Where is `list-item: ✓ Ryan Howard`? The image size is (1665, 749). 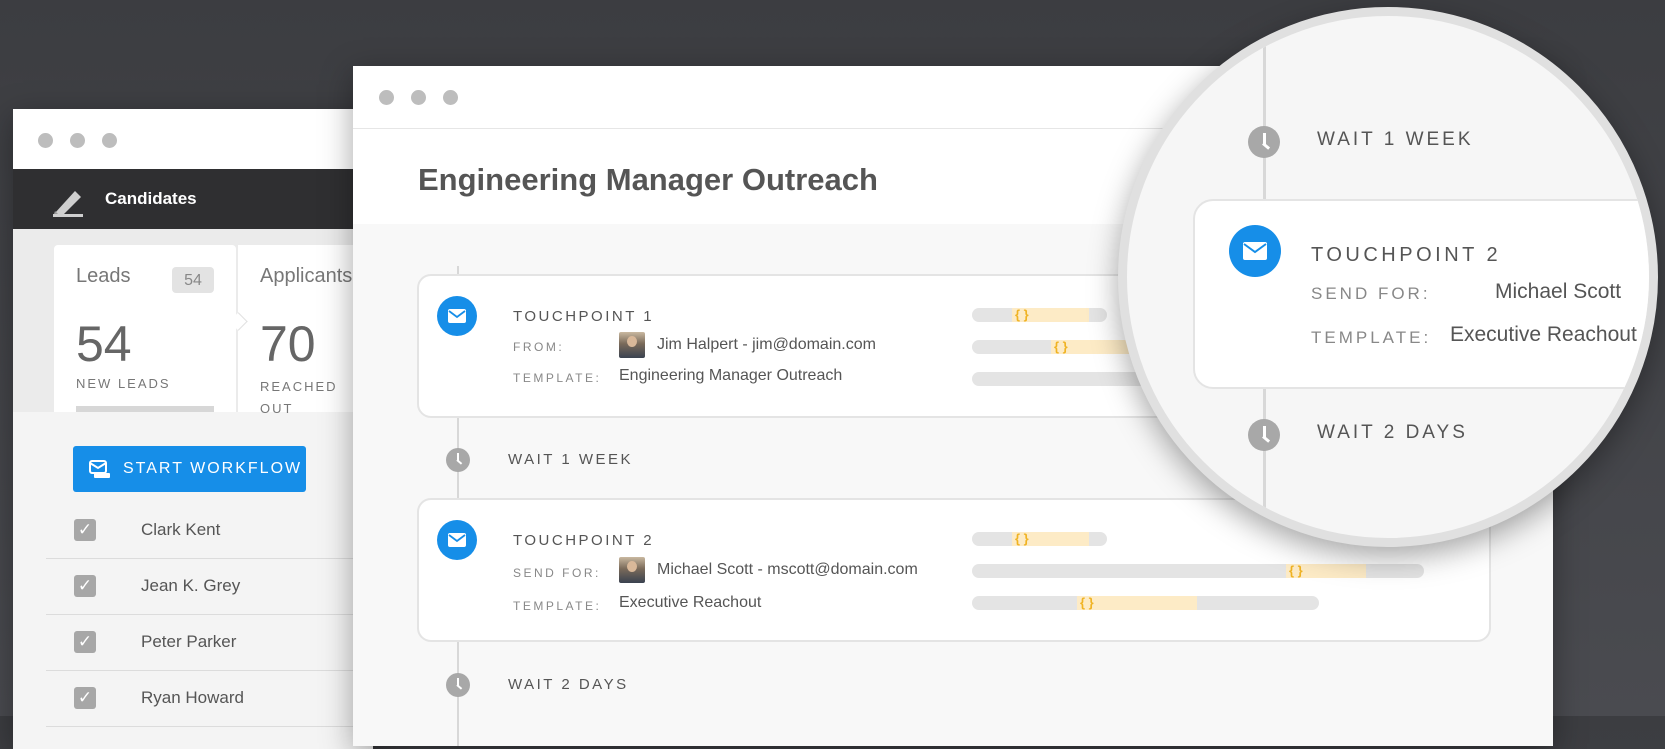 list-item: ✓ Ryan Howard is located at coordinates (209, 699).